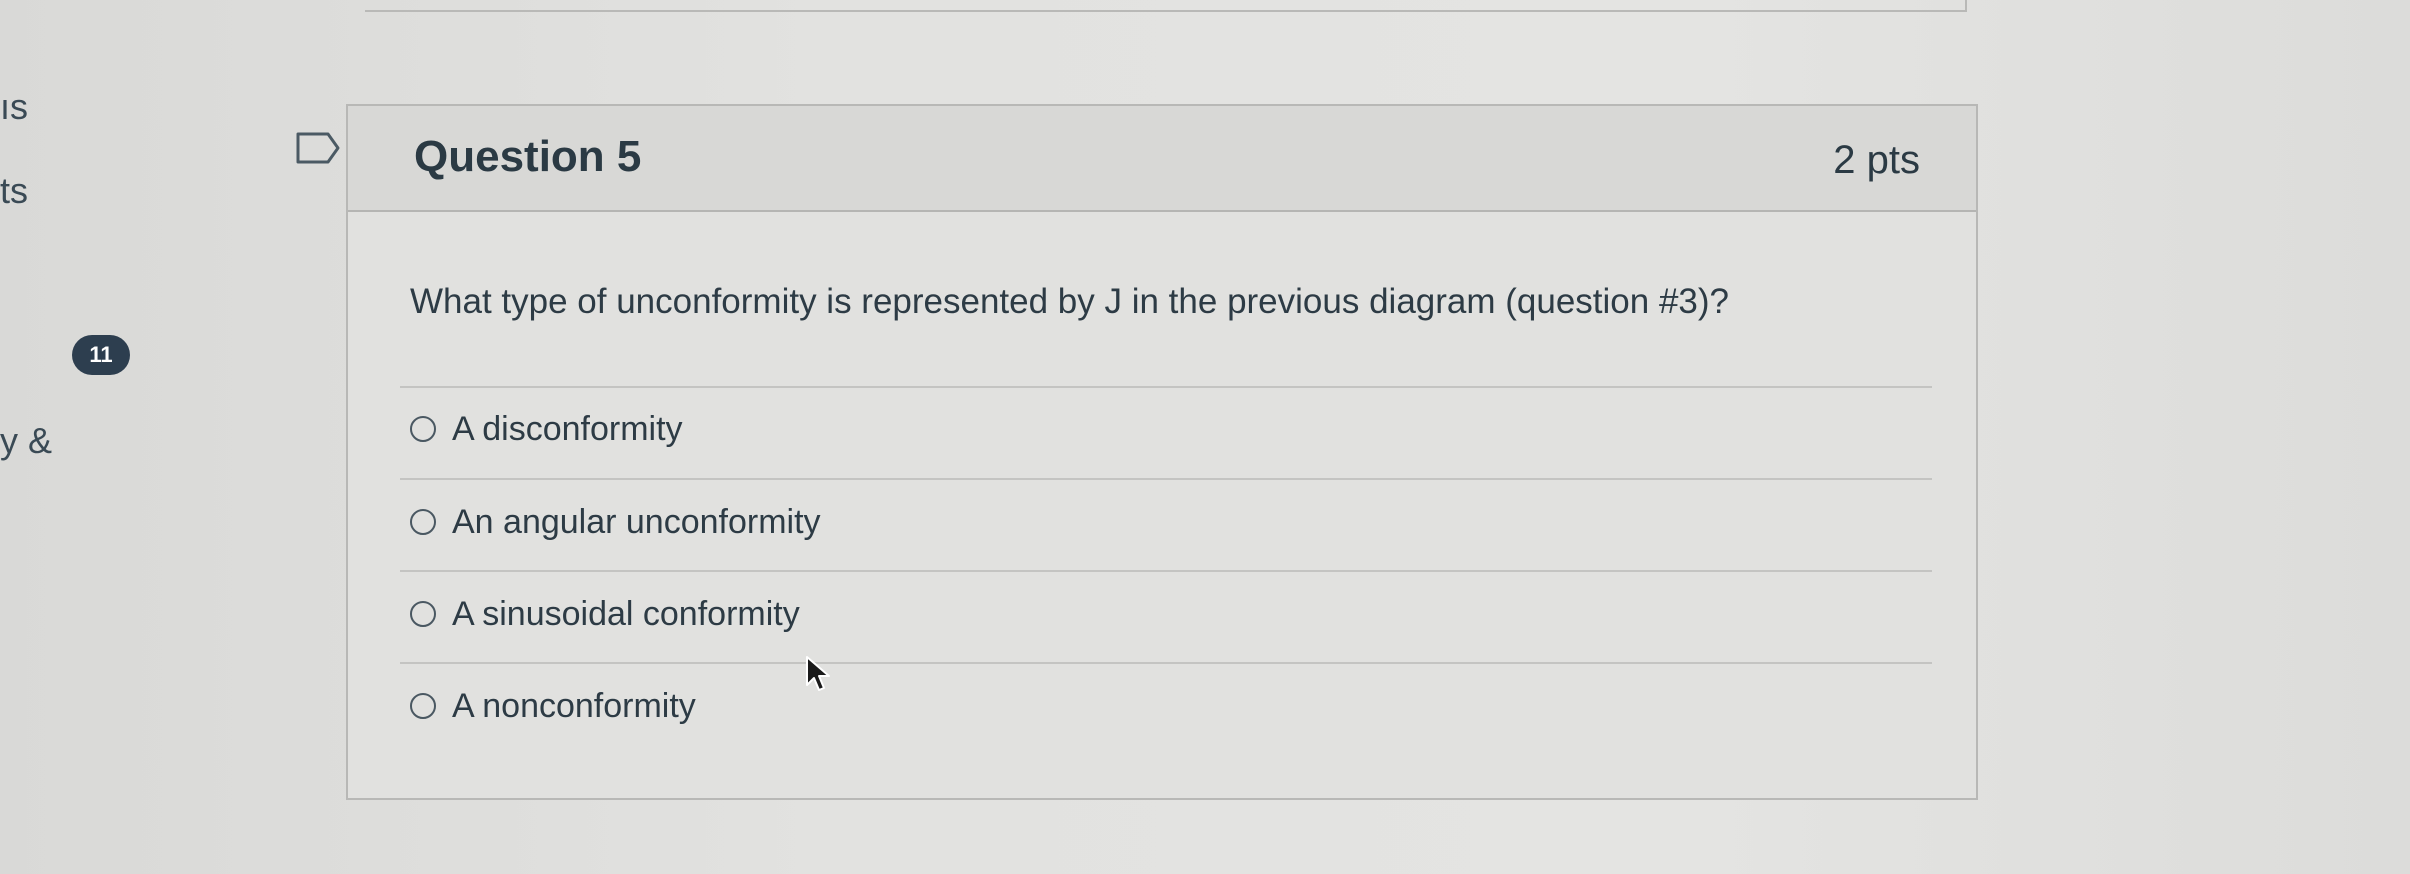  I want to click on answer-option-angular-unconformity: An angular unconformity, so click(615, 522).